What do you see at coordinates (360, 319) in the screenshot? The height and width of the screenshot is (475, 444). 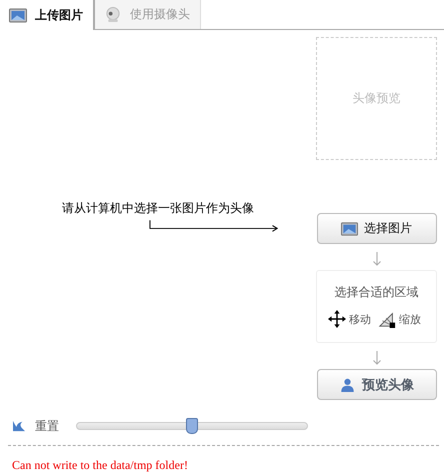 I see `move-label: 移动` at bounding box center [360, 319].